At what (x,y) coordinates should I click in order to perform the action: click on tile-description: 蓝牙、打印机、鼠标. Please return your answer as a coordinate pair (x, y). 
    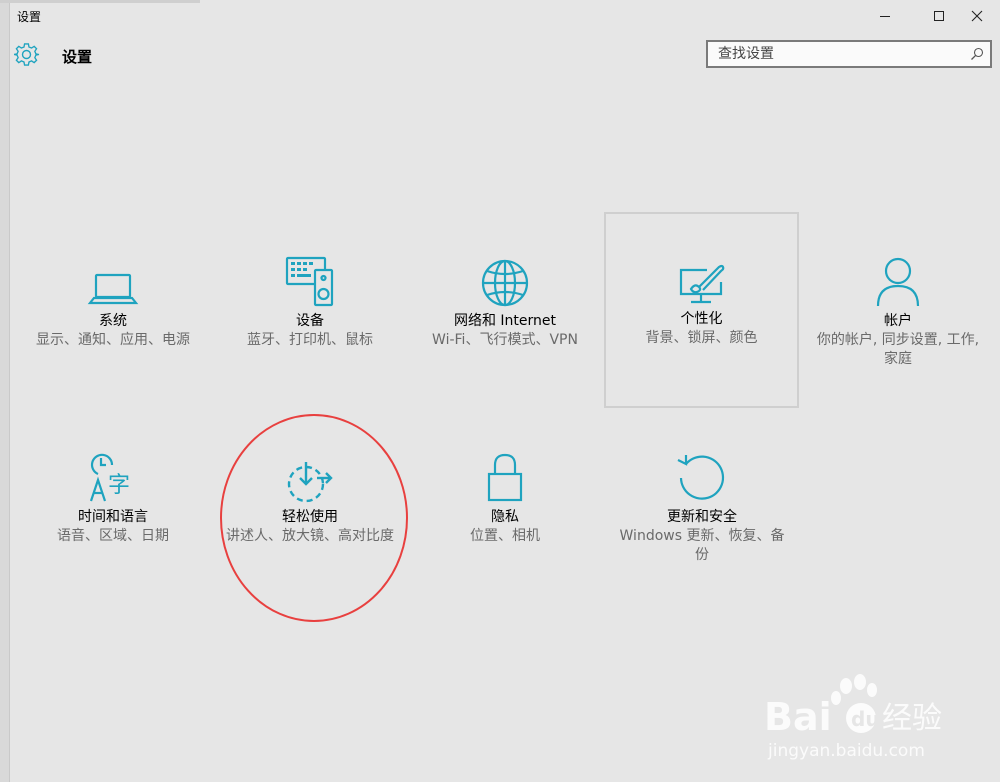
    Looking at the image, I should click on (310, 340).